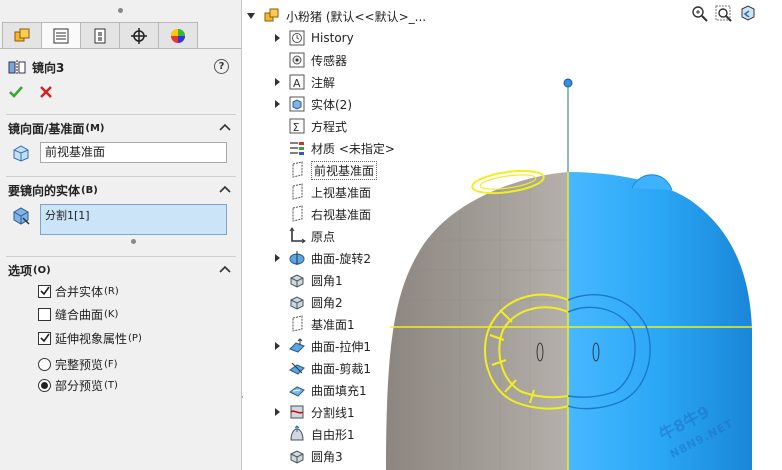 The width and height of the screenshot is (782, 470). I want to click on tree-item: 材质 <未指定>, so click(332, 148).